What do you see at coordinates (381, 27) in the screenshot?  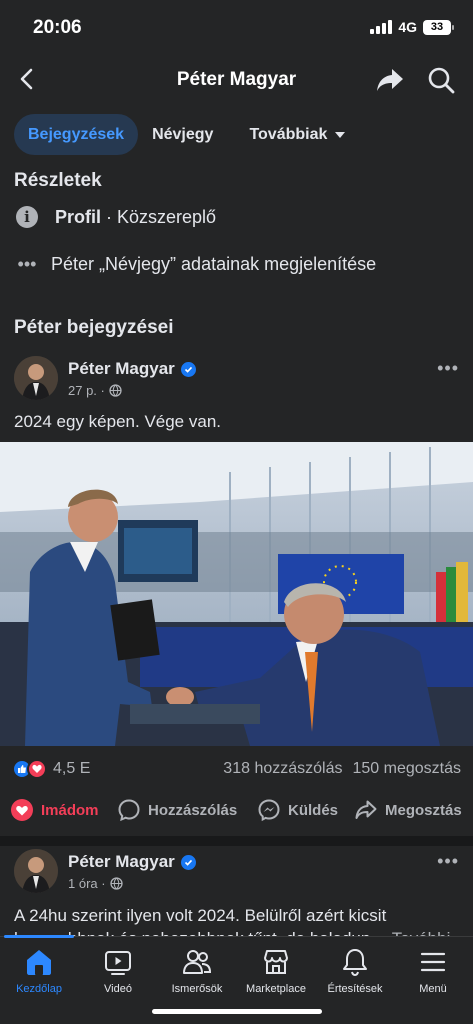 I see `signal-icon` at bounding box center [381, 27].